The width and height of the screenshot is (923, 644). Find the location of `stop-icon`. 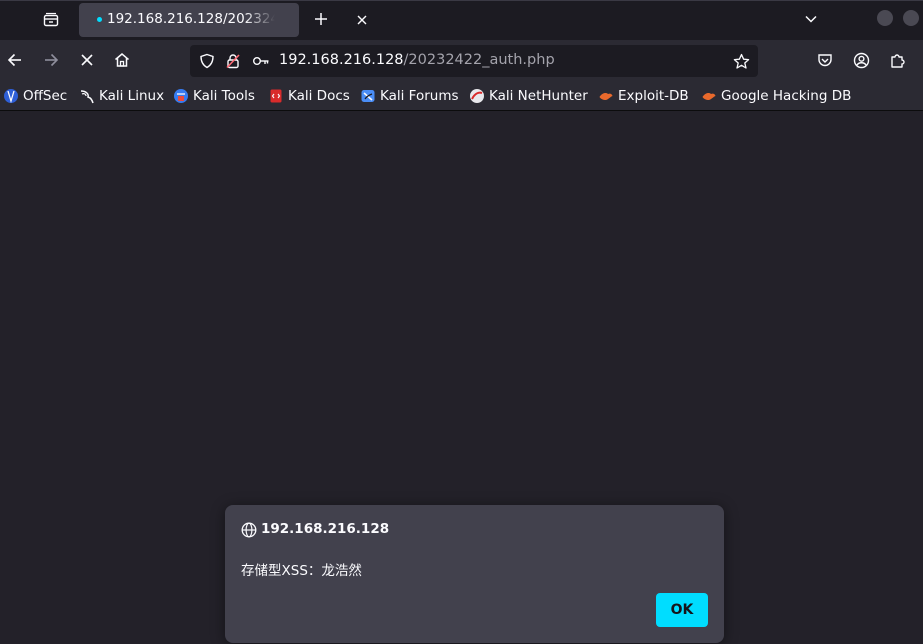

stop-icon is located at coordinates (87, 60).